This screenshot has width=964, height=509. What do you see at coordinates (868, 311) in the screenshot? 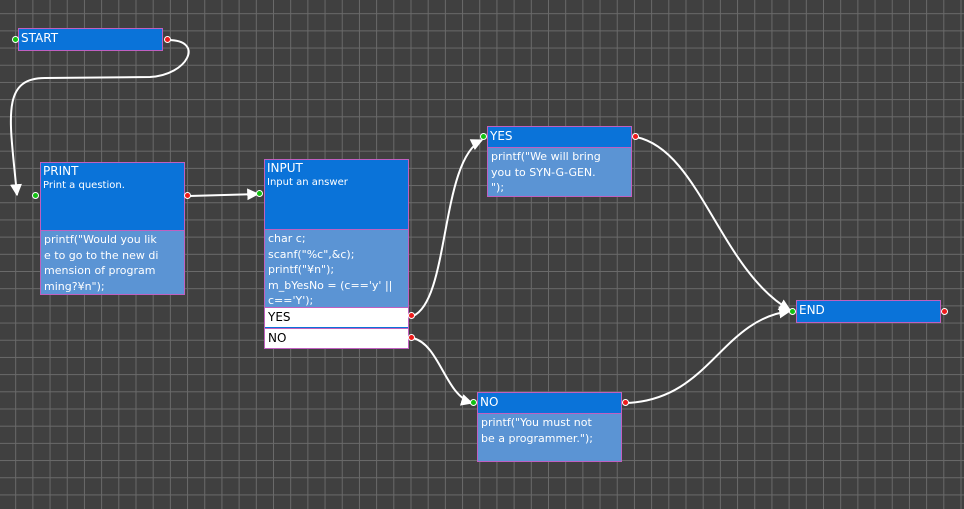
I see `end-node: END` at bounding box center [868, 311].